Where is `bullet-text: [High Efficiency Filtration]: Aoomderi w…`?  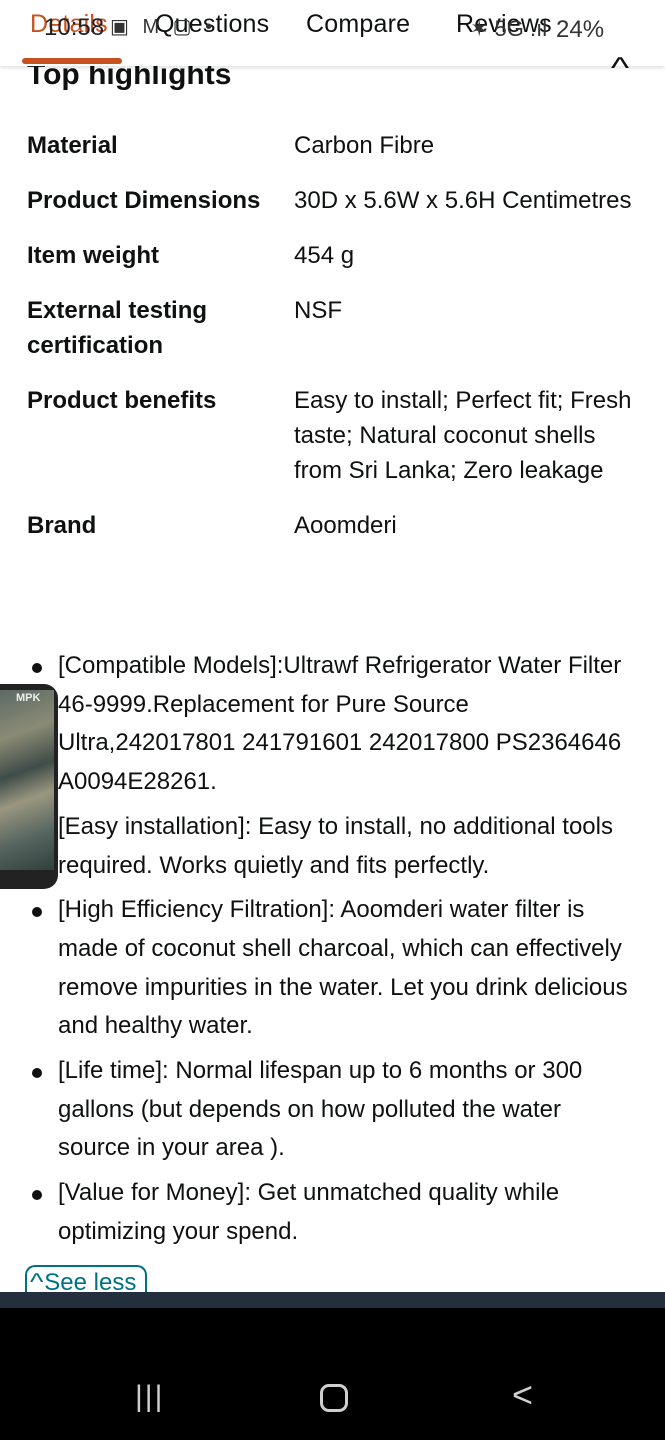 bullet-text: [High Efficiency Filtration]: Aoomderi w… is located at coordinates (343, 968).